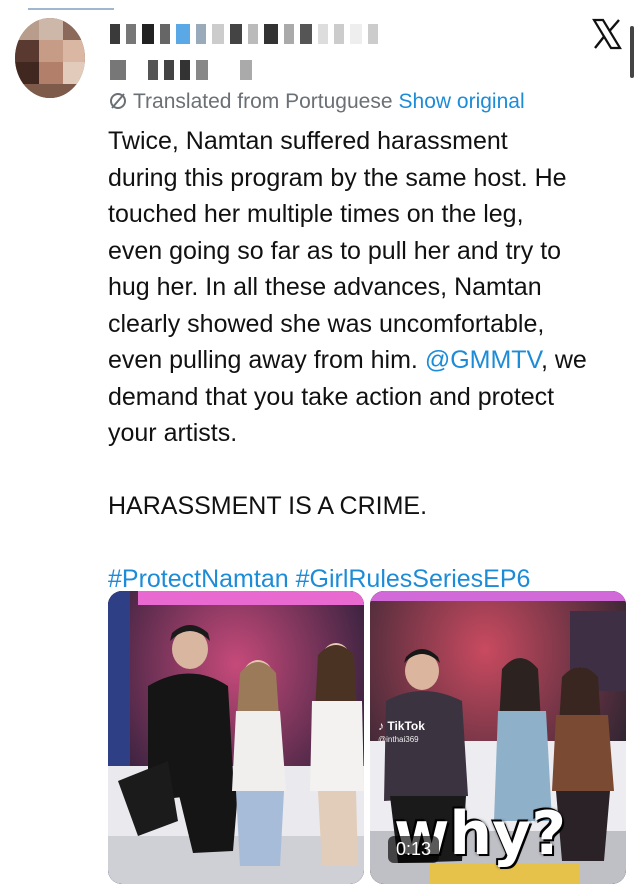 This screenshot has height=888, width=640. I want to click on media-video-right: ♪ TikTok @inthai369 why? 0:13, so click(498, 737).